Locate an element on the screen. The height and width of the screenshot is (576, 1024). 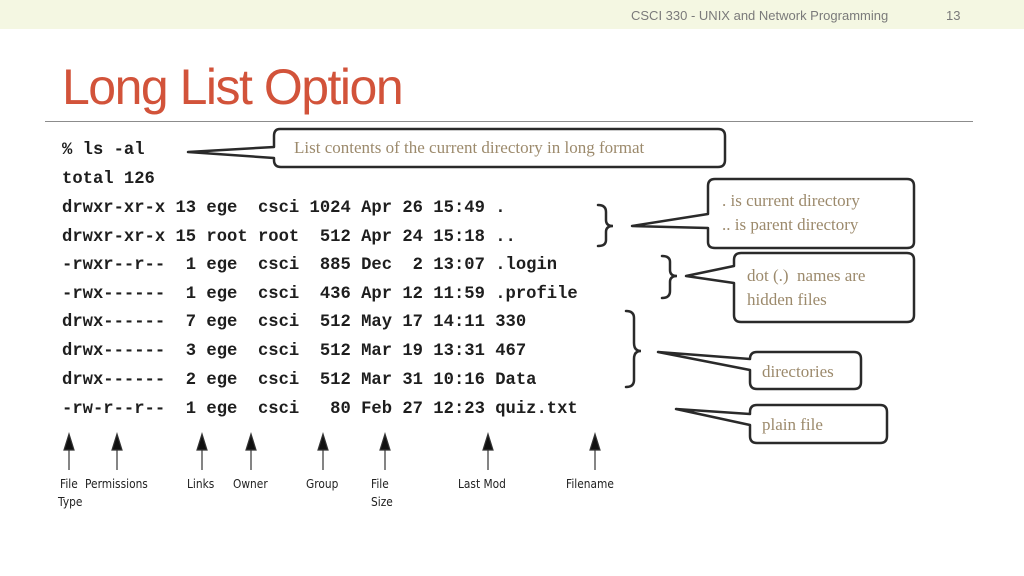
label-owner: Owner is located at coordinates (250, 483).